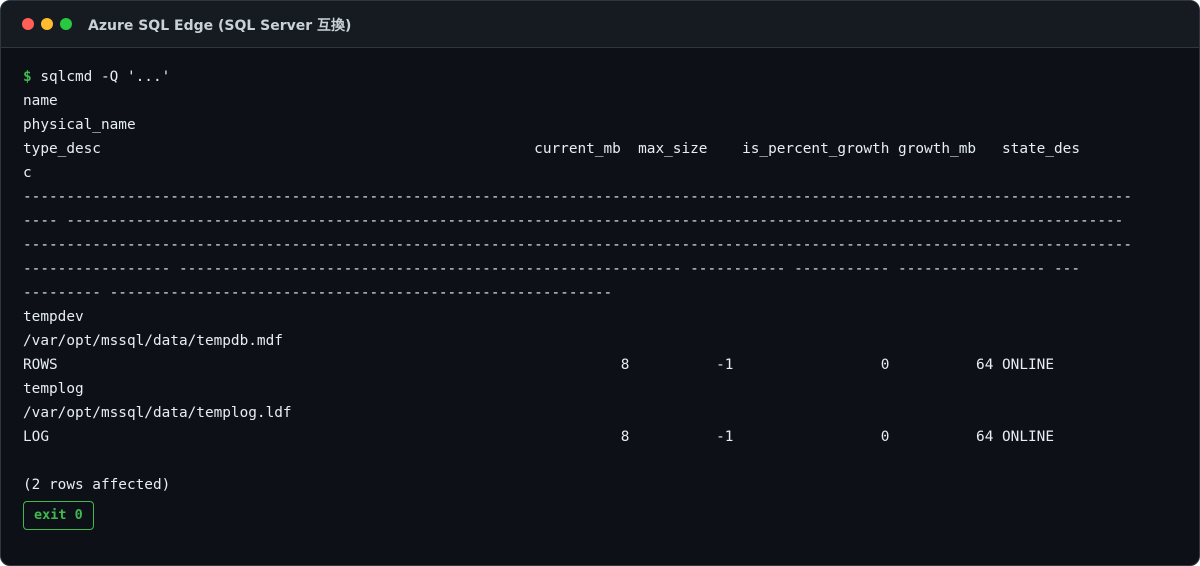 The image size is (1200, 566). What do you see at coordinates (27, 77) in the screenshot?
I see `prompt-symbol: $` at bounding box center [27, 77].